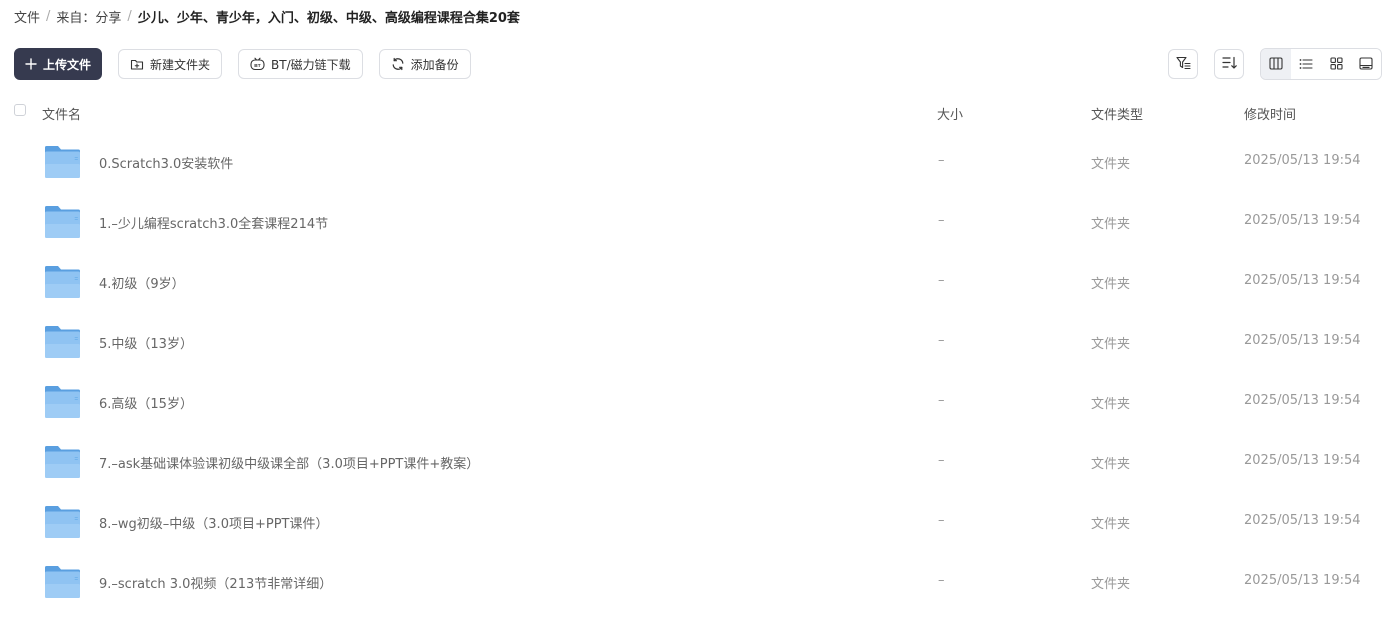 Image resolution: width=1396 pixels, height=621 pixels. I want to click on header-name: 文件名, so click(61, 113).